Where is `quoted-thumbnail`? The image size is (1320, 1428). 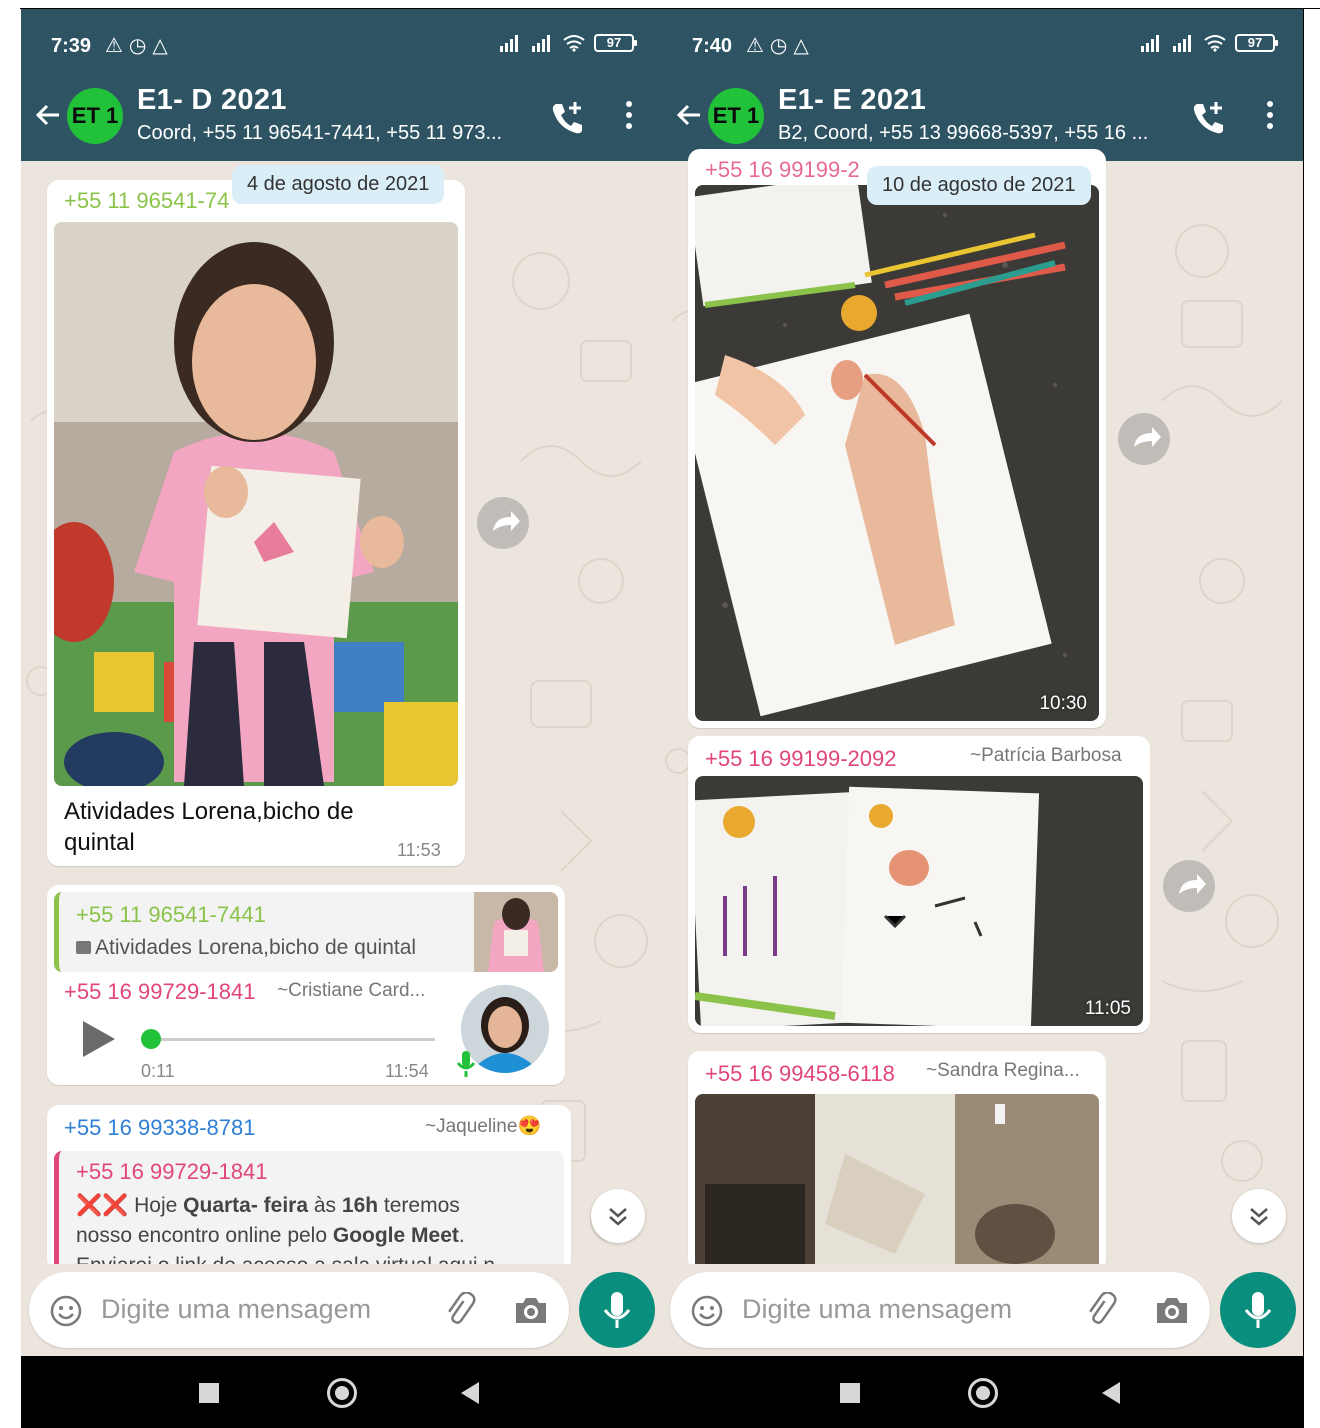 quoted-thumbnail is located at coordinates (516, 932).